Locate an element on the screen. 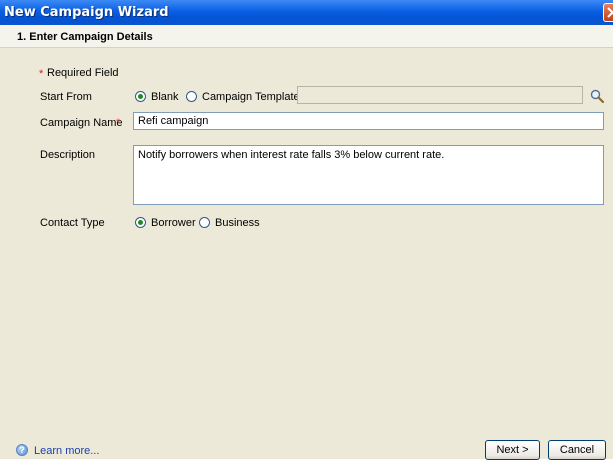  help-icon: ? is located at coordinates (22, 450).